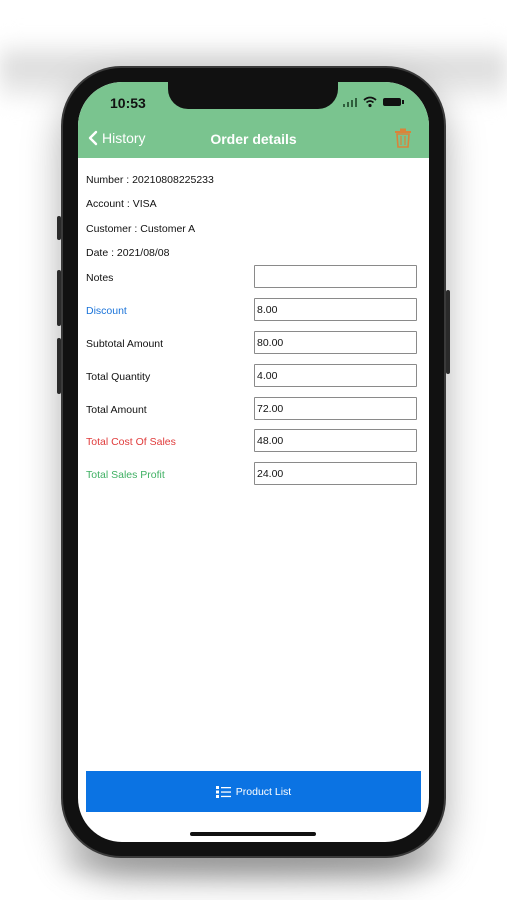 The height and width of the screenshot is (900, 507). Describe the element at coordinates (128, 253) in the screenshot. I see `order-date: Date : 2021/08/08` at that location.